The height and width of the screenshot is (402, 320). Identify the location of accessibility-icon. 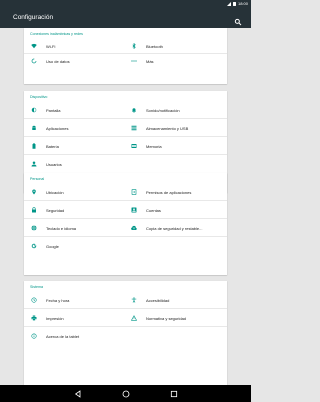
(134, 300).